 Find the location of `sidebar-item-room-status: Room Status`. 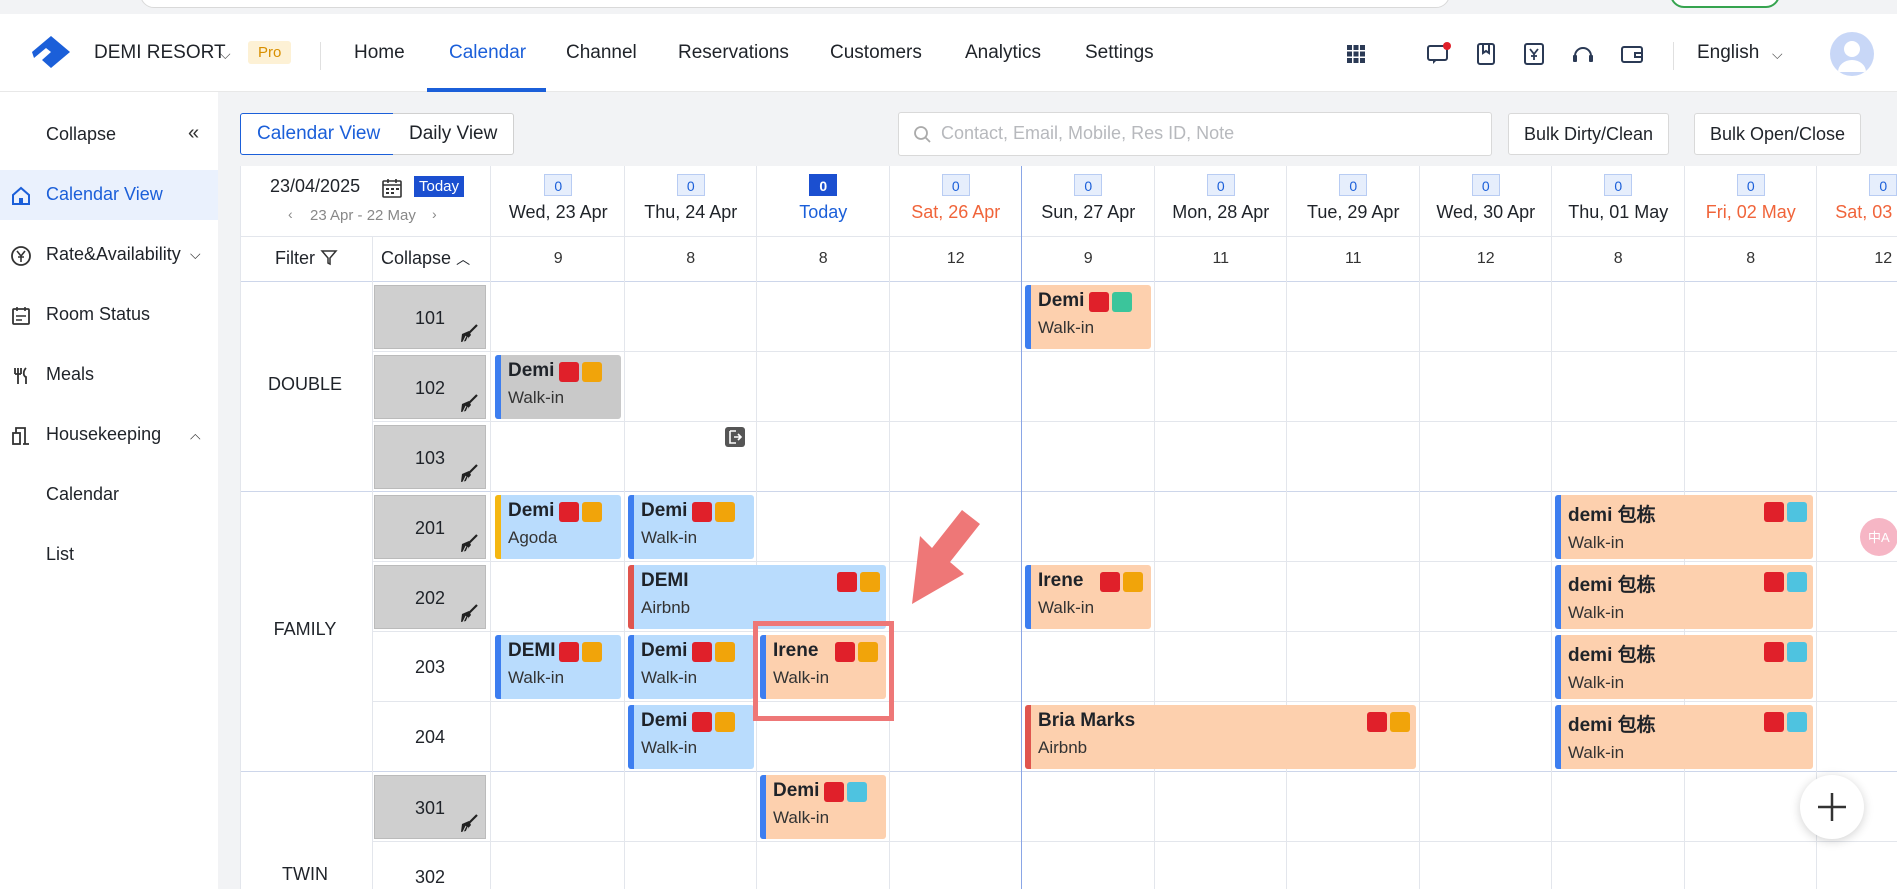

sidebar-item-room-status: Room Status is located at coordinates (109, 315).